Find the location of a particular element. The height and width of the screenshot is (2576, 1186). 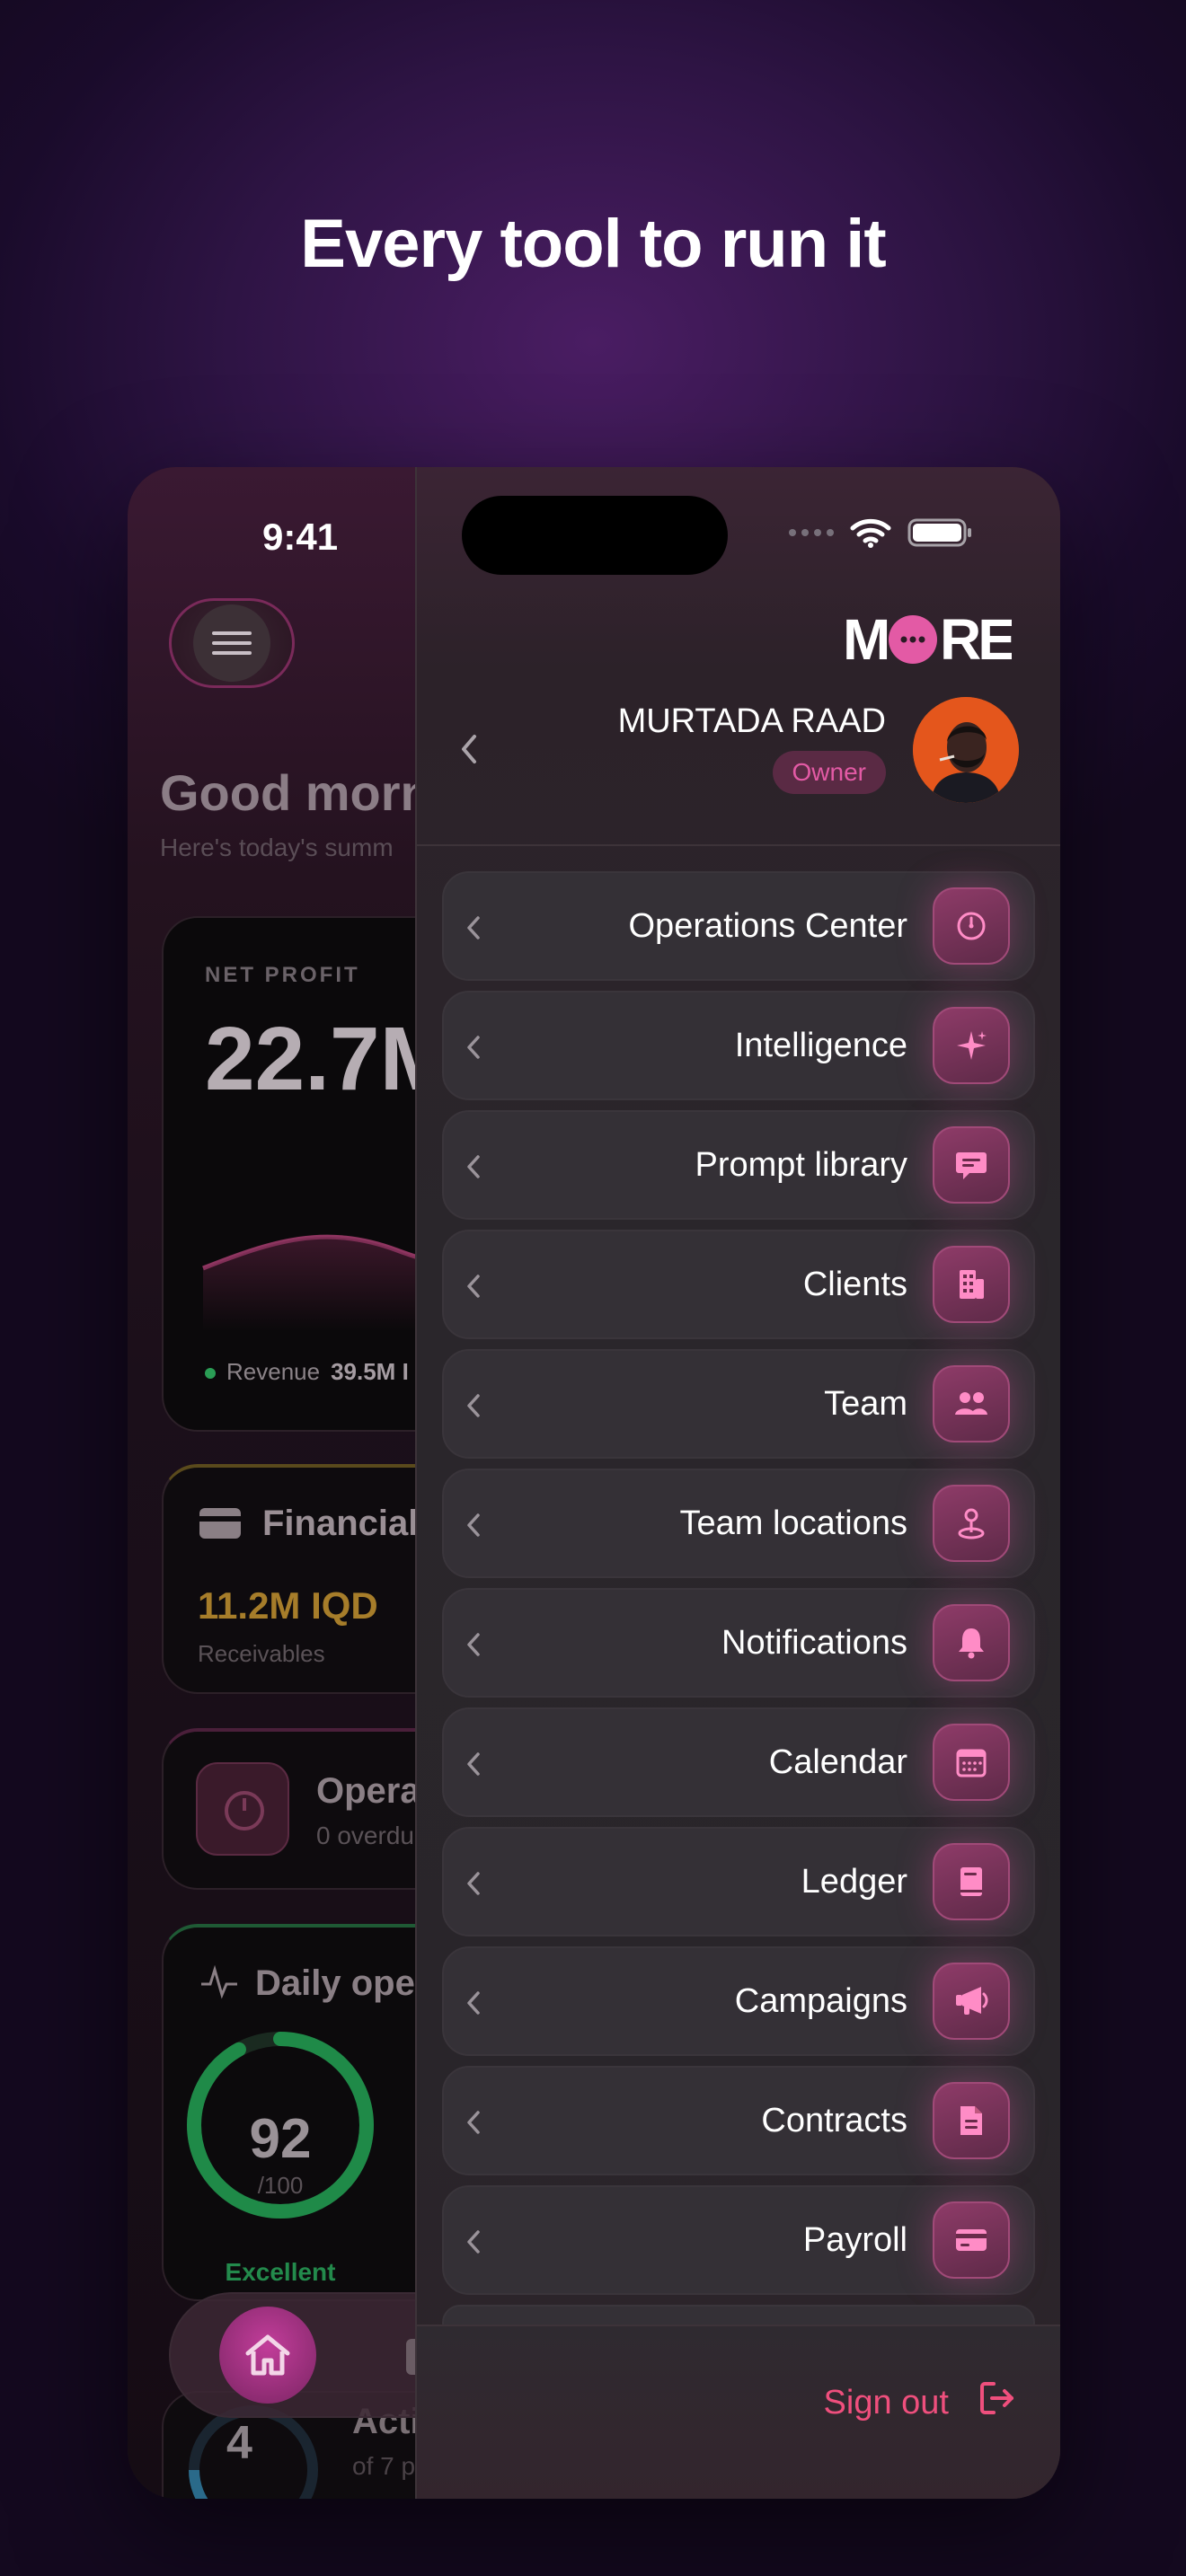

menu-item-label: Ledger is located at coordinates (854, 1882).